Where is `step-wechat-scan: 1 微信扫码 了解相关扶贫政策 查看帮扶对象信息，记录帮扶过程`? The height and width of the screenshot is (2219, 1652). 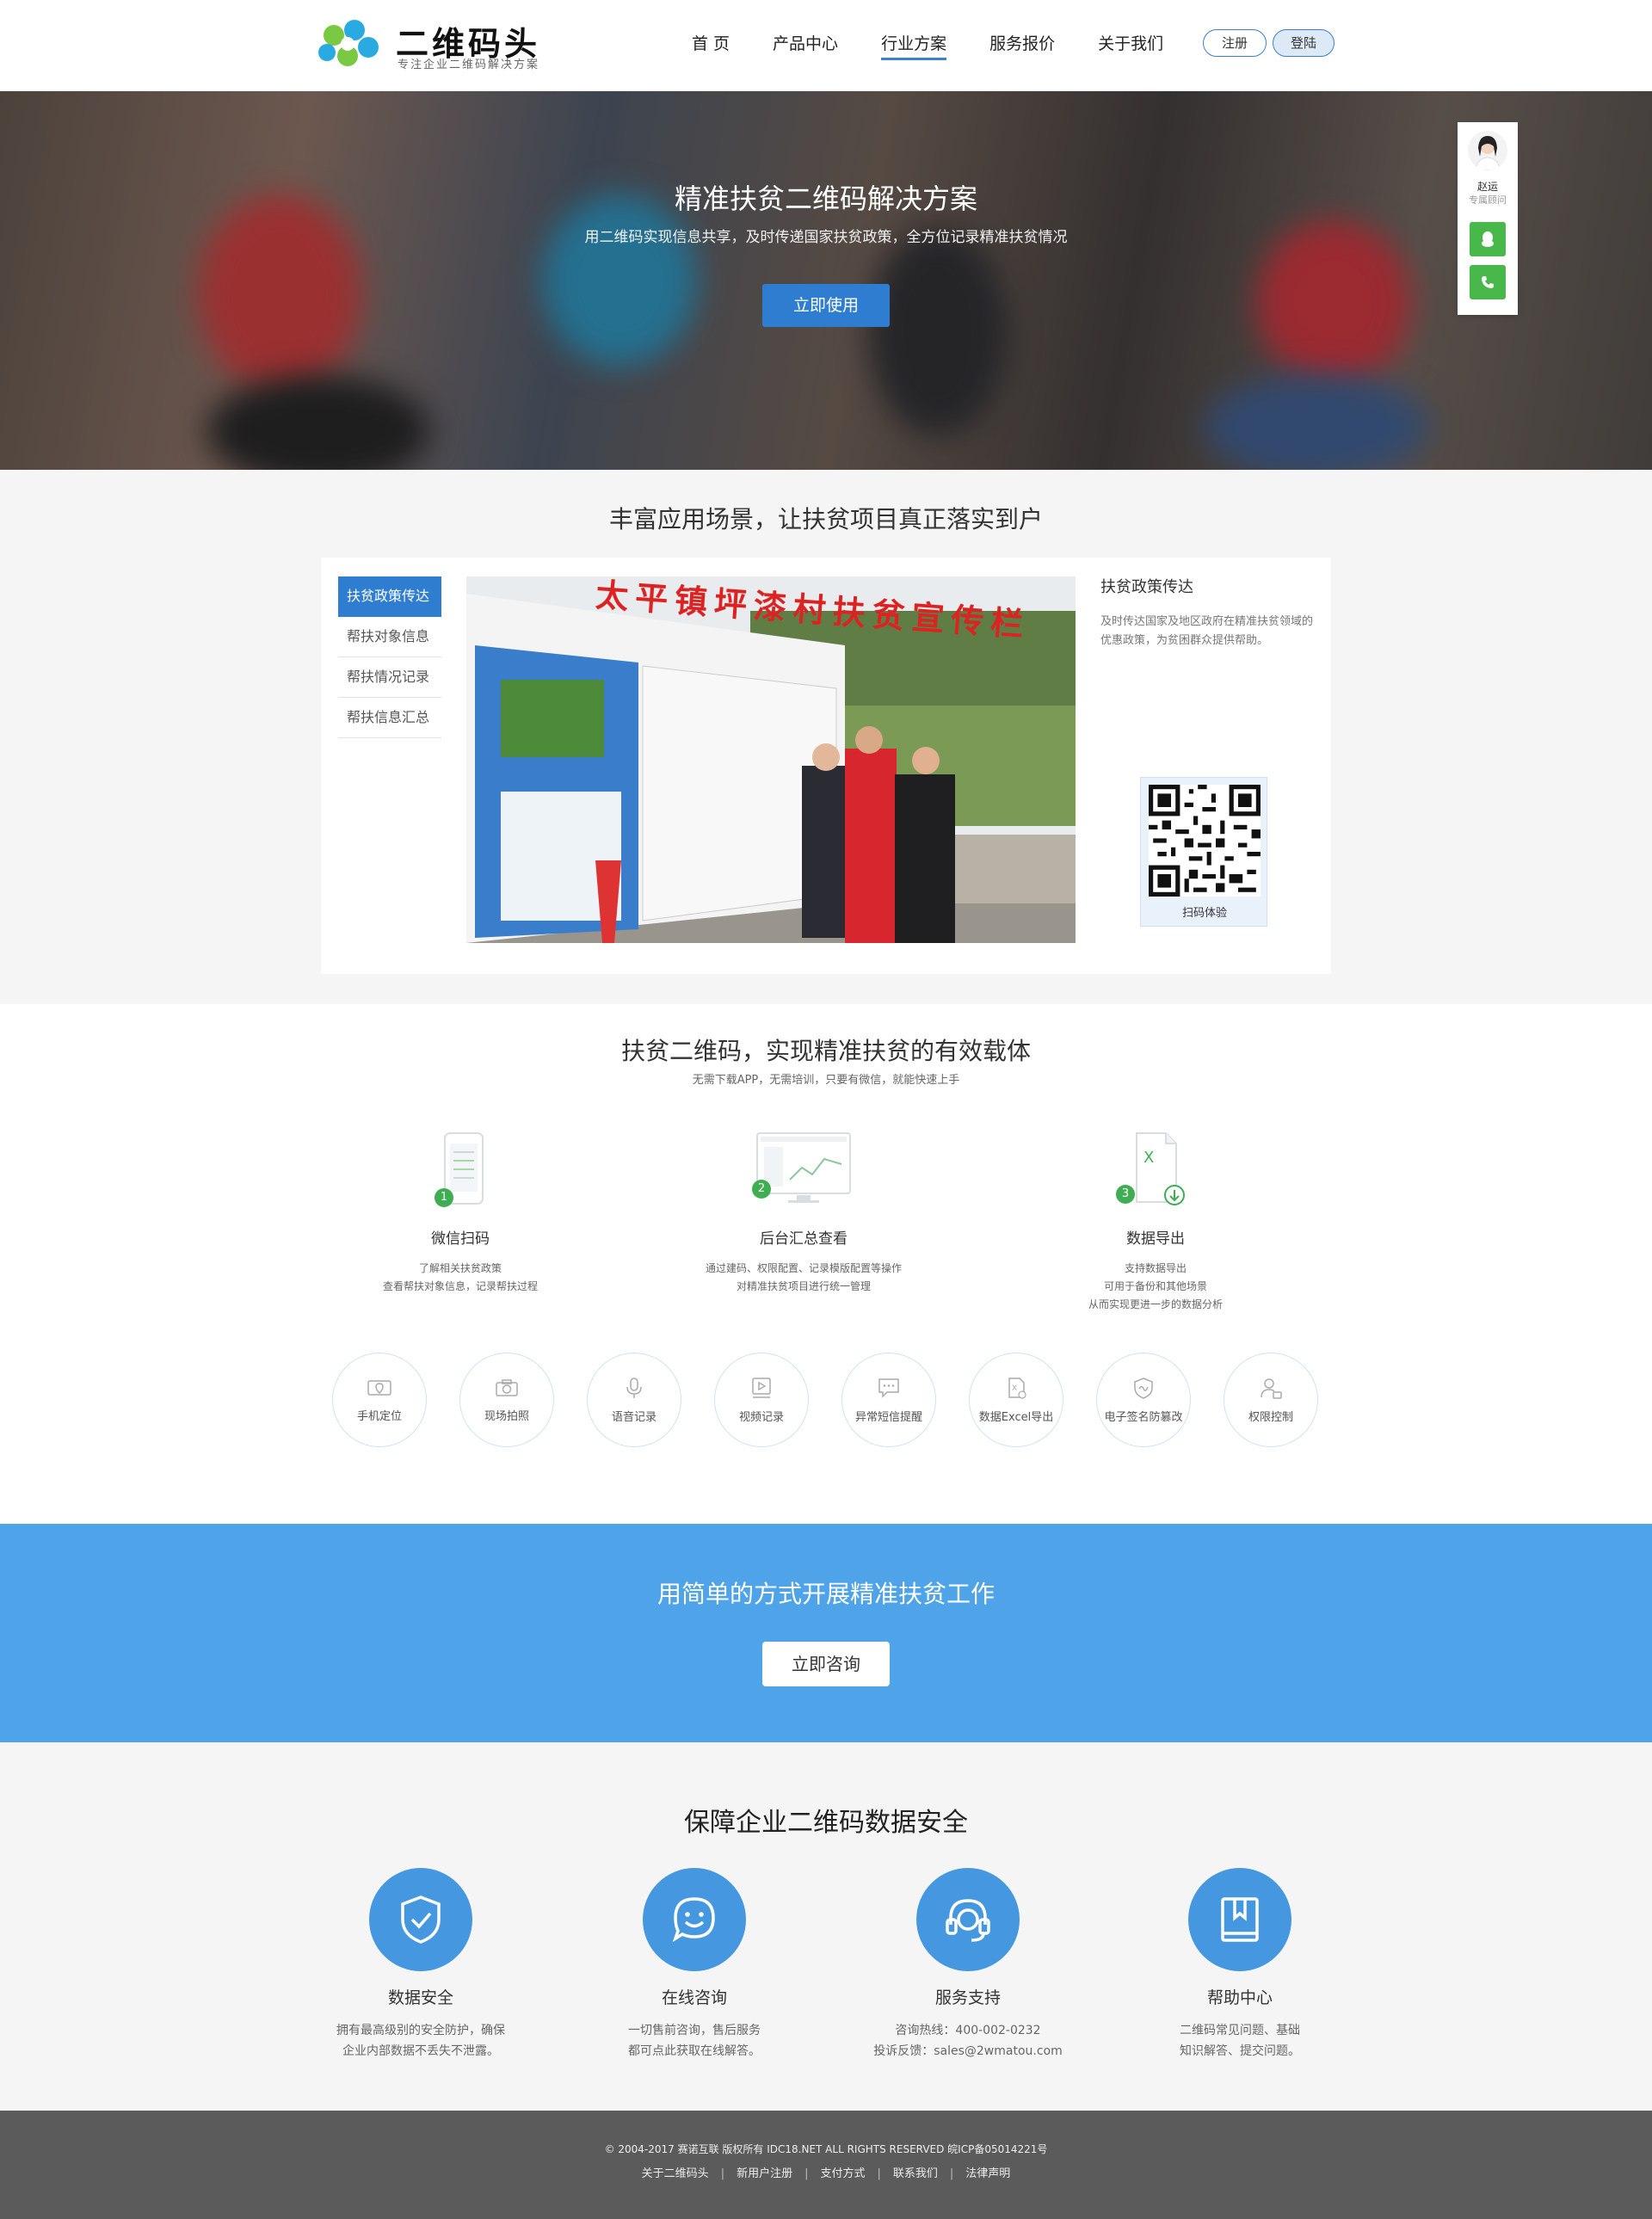 step-wechat-scan: 1 微信扫码 了解相关扶贫政策 查看帮扶对象信息，记录帮扶过程 is located at coordinates (460, 1210).